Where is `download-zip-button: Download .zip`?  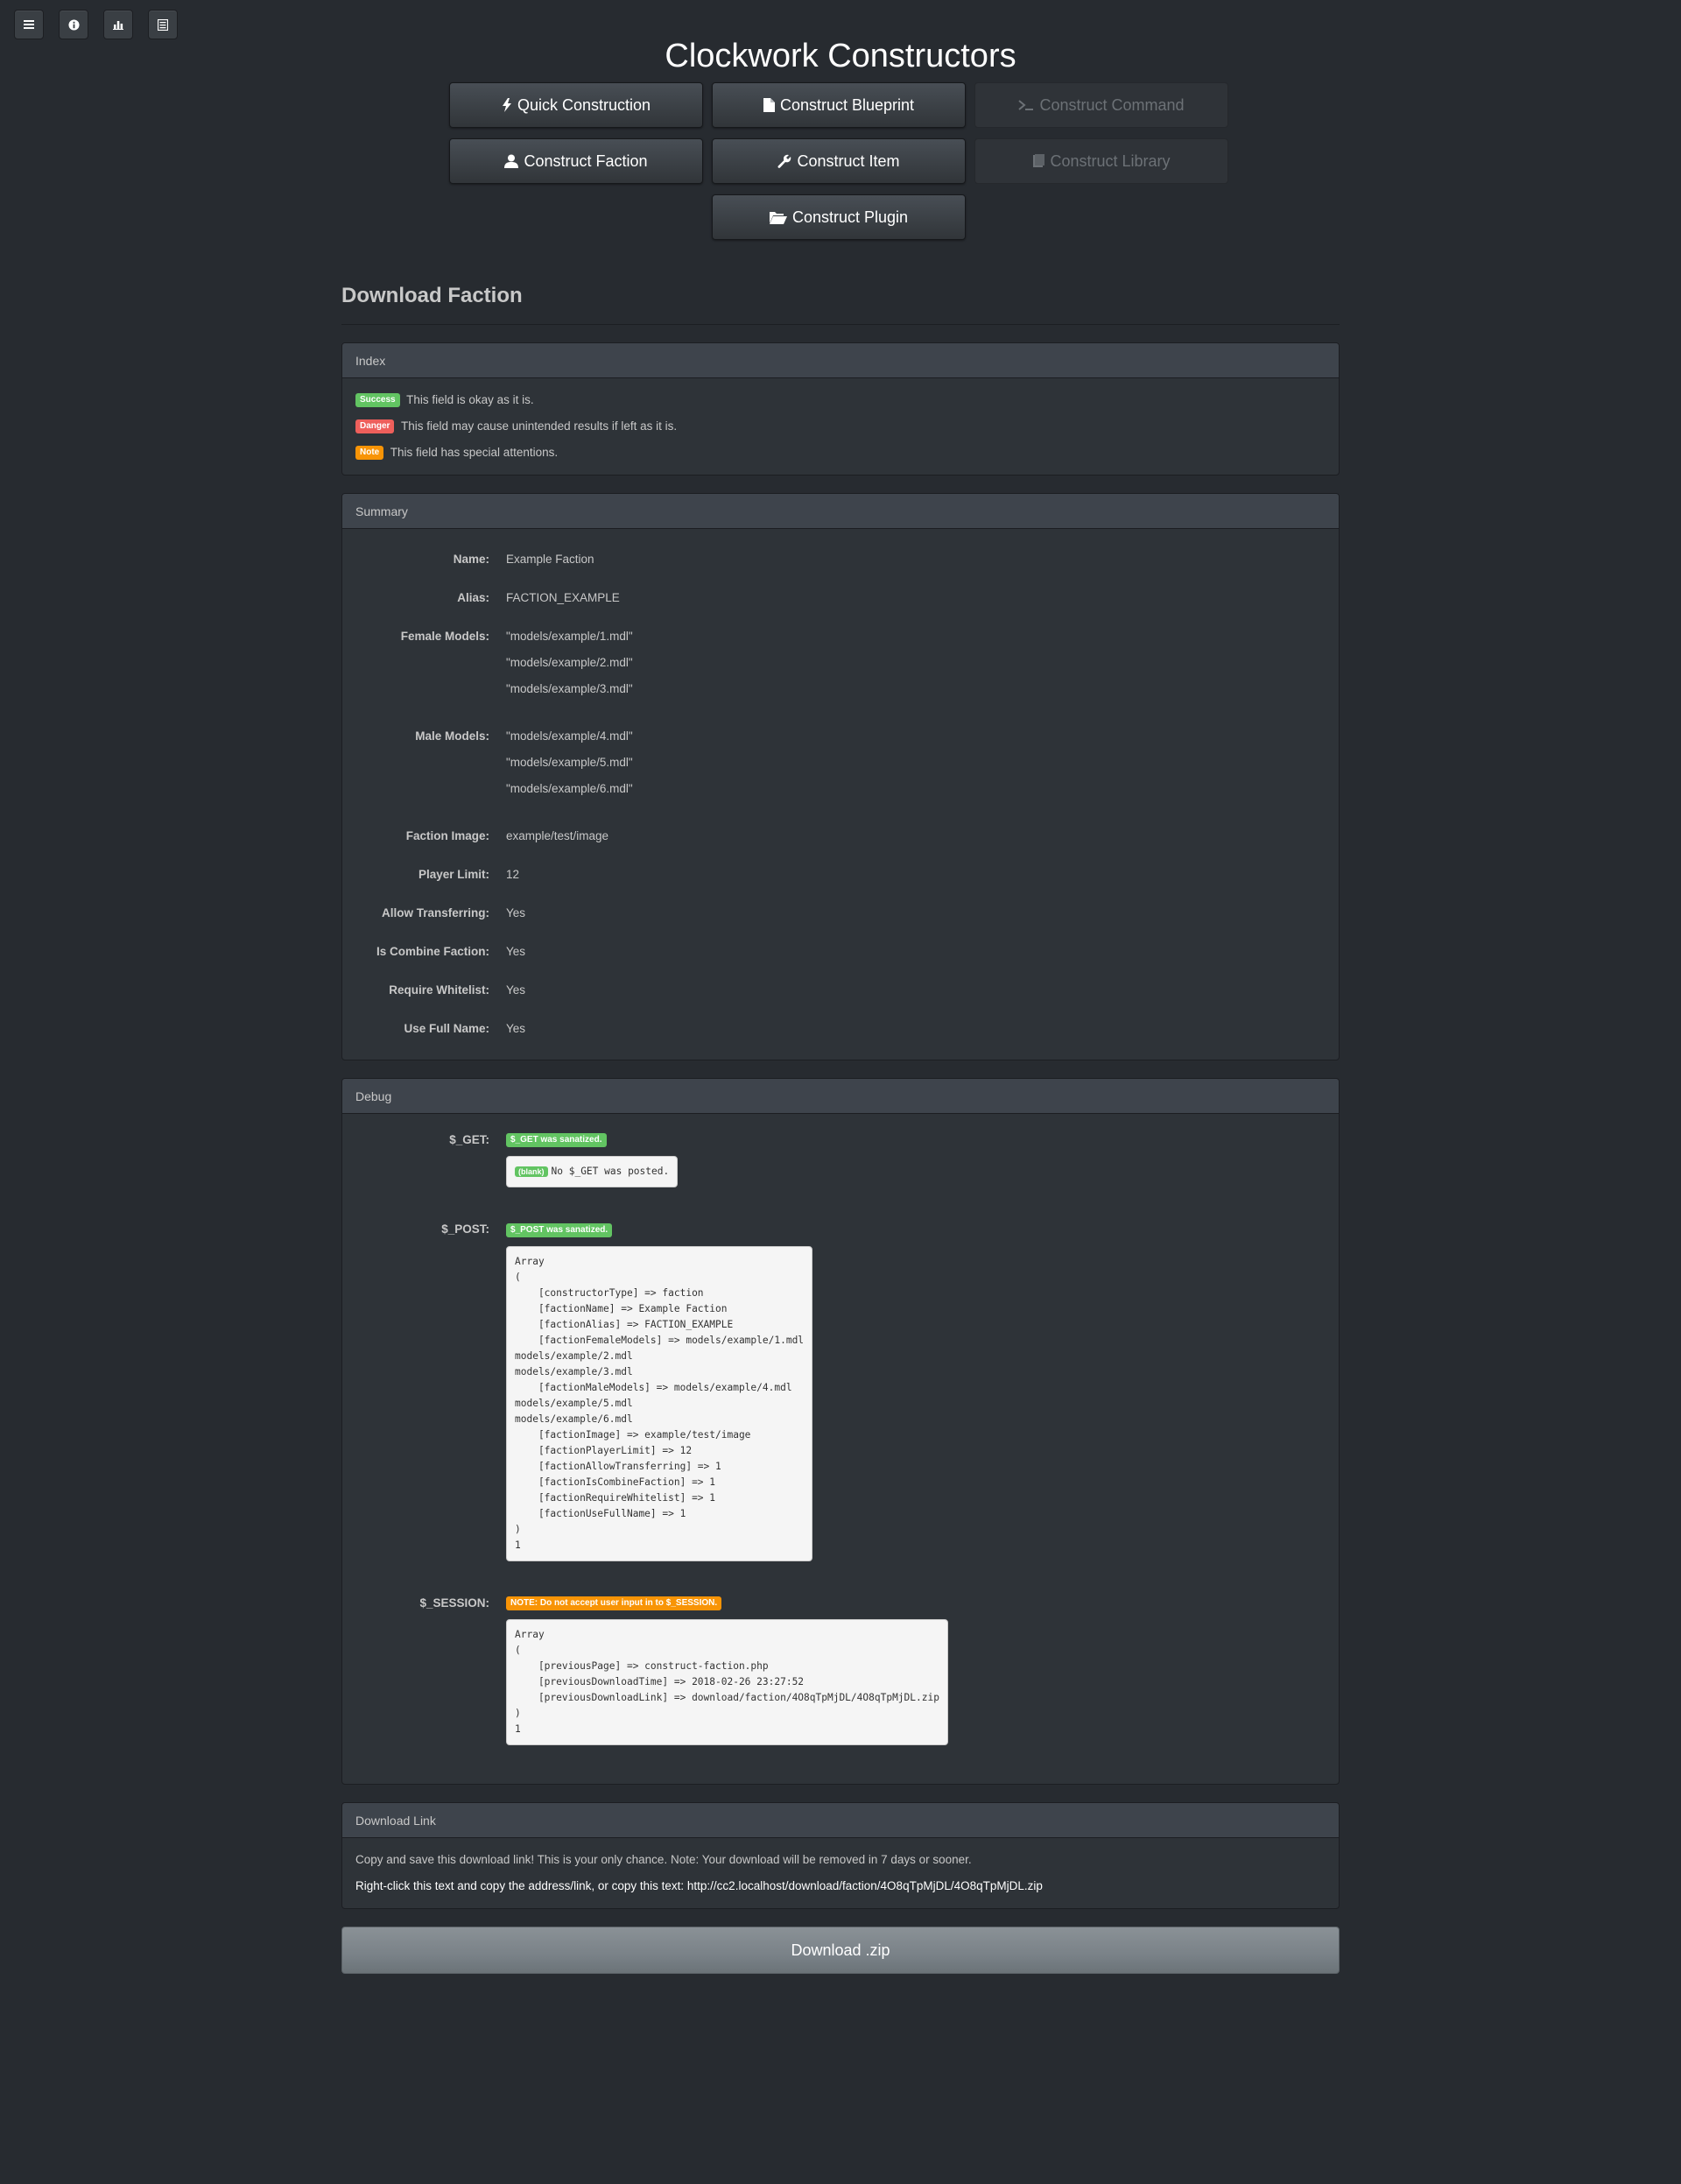 download-zip-button: Download .zip is located at coordinates (840, 1950).